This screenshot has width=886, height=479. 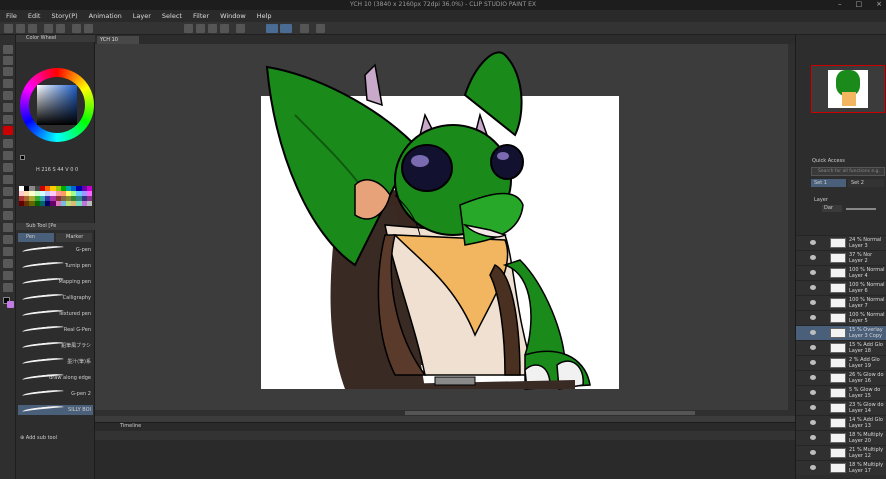 What do you see at coordinates (841, 407) in the screenshot?
I see `layer-row: 23 % Glow do Layer 14` at bounding box center [841, 407].